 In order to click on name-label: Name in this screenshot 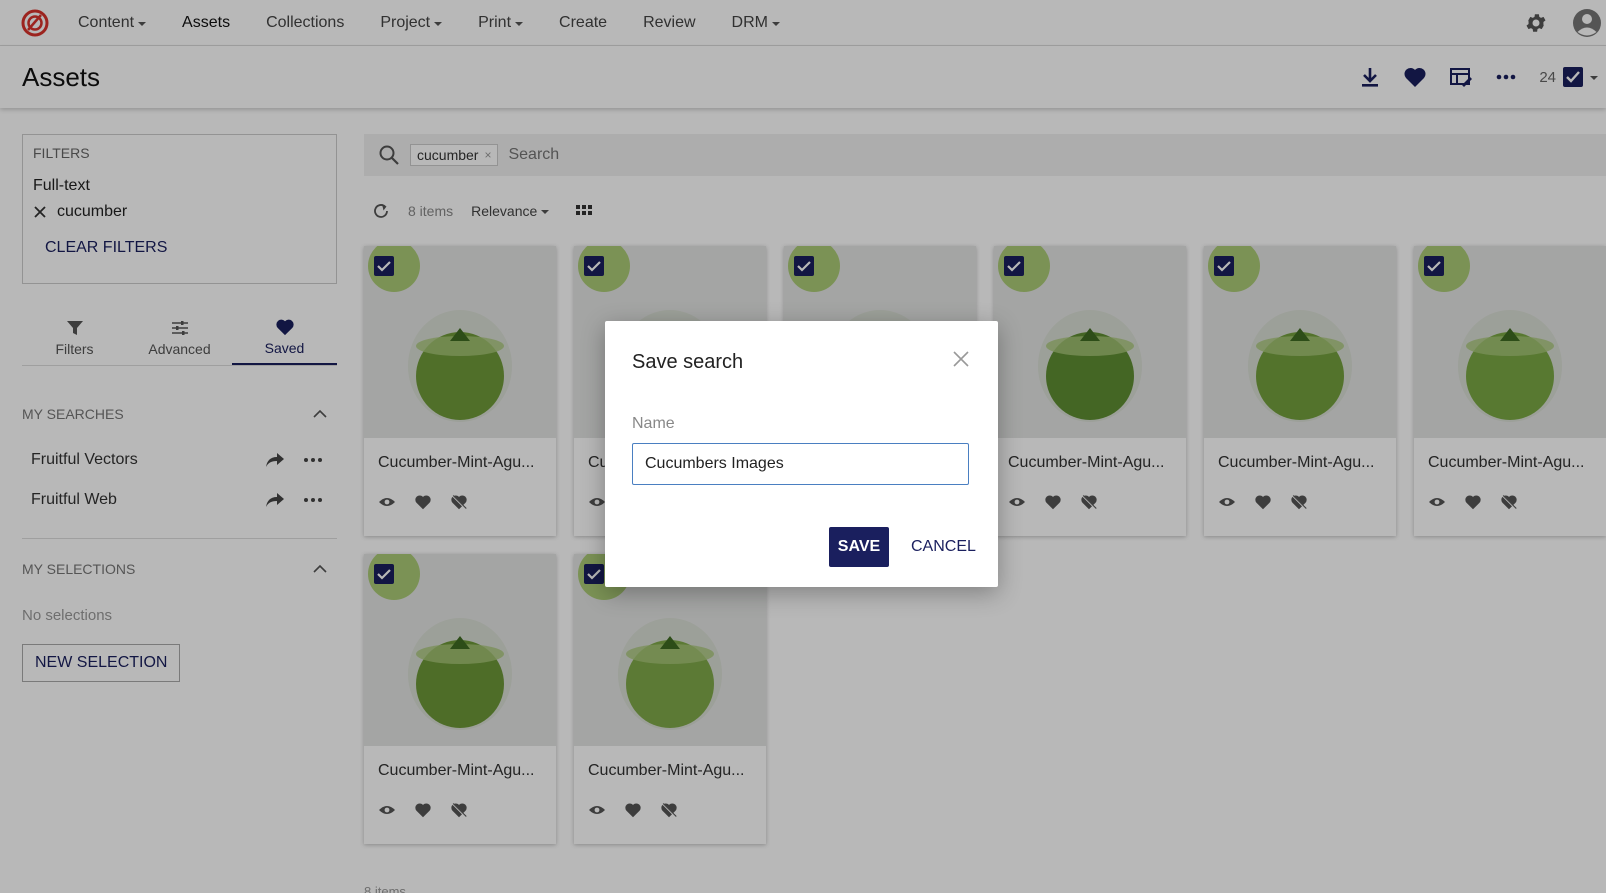, I will do `click(653, 423)`.